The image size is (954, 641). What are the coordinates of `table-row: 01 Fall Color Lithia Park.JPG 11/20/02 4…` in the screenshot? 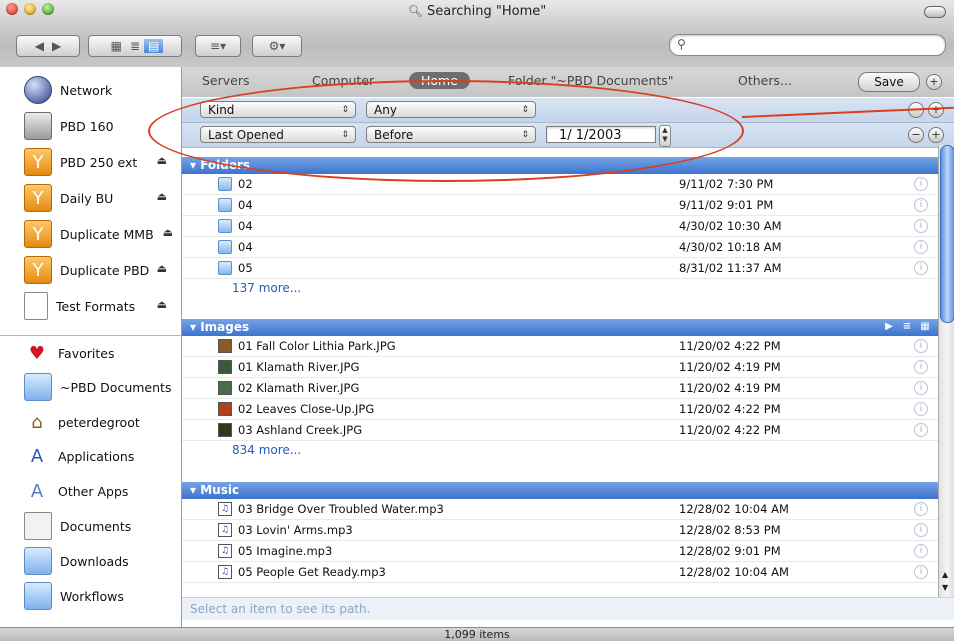 It's located at (560, 346).